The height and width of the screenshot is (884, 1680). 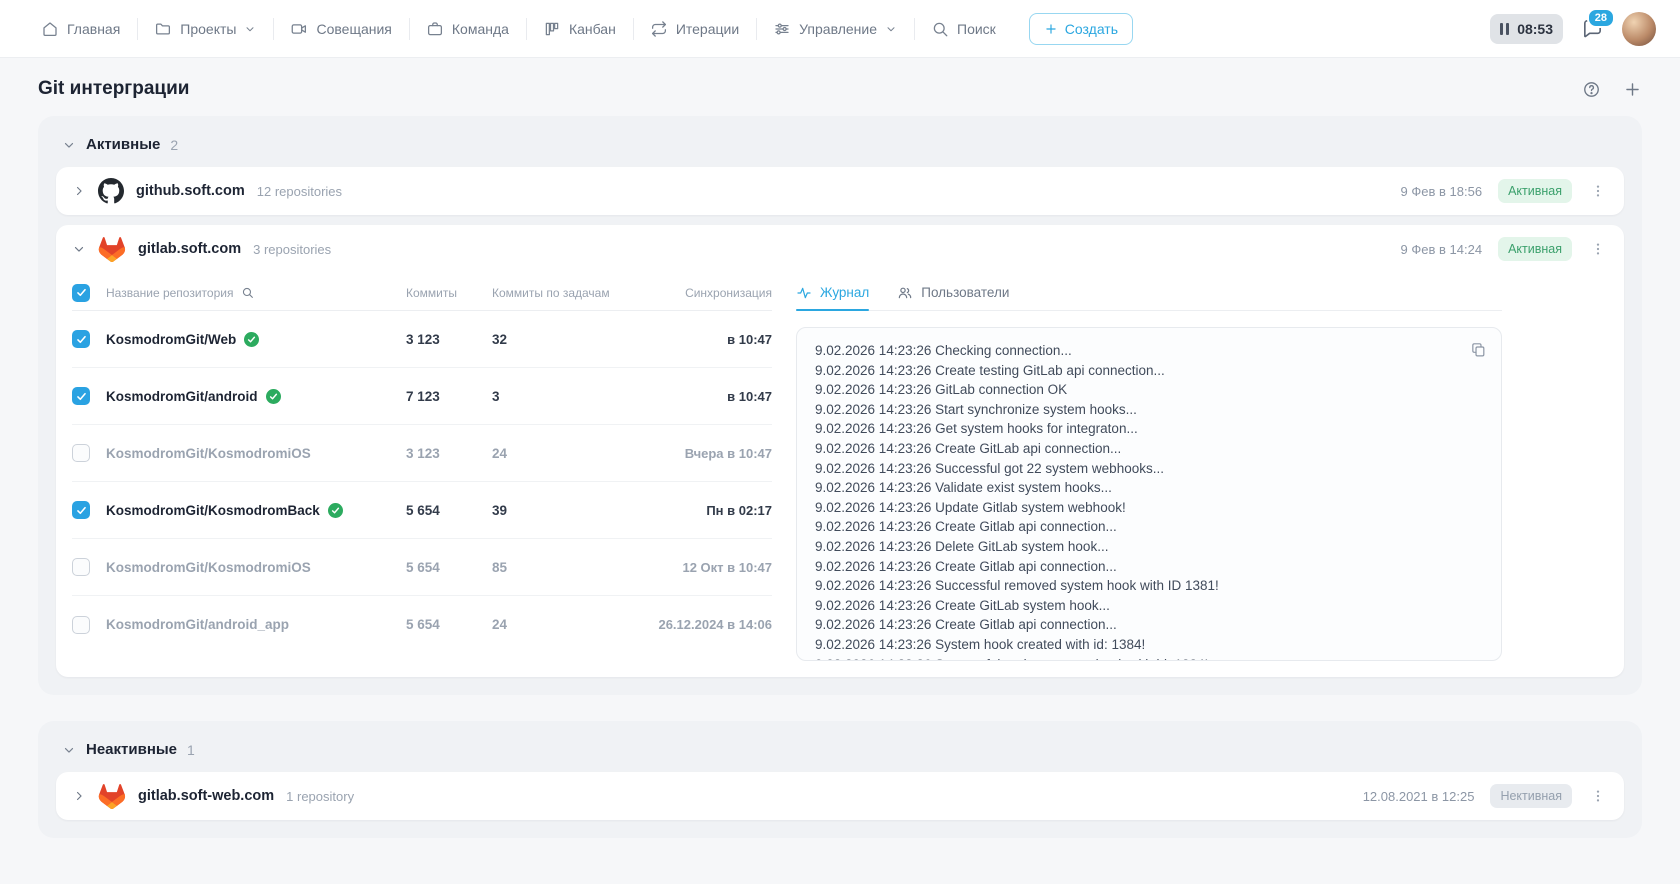 I want to click on nav-item-meetings: Совещания, so click(x=340, y=28).